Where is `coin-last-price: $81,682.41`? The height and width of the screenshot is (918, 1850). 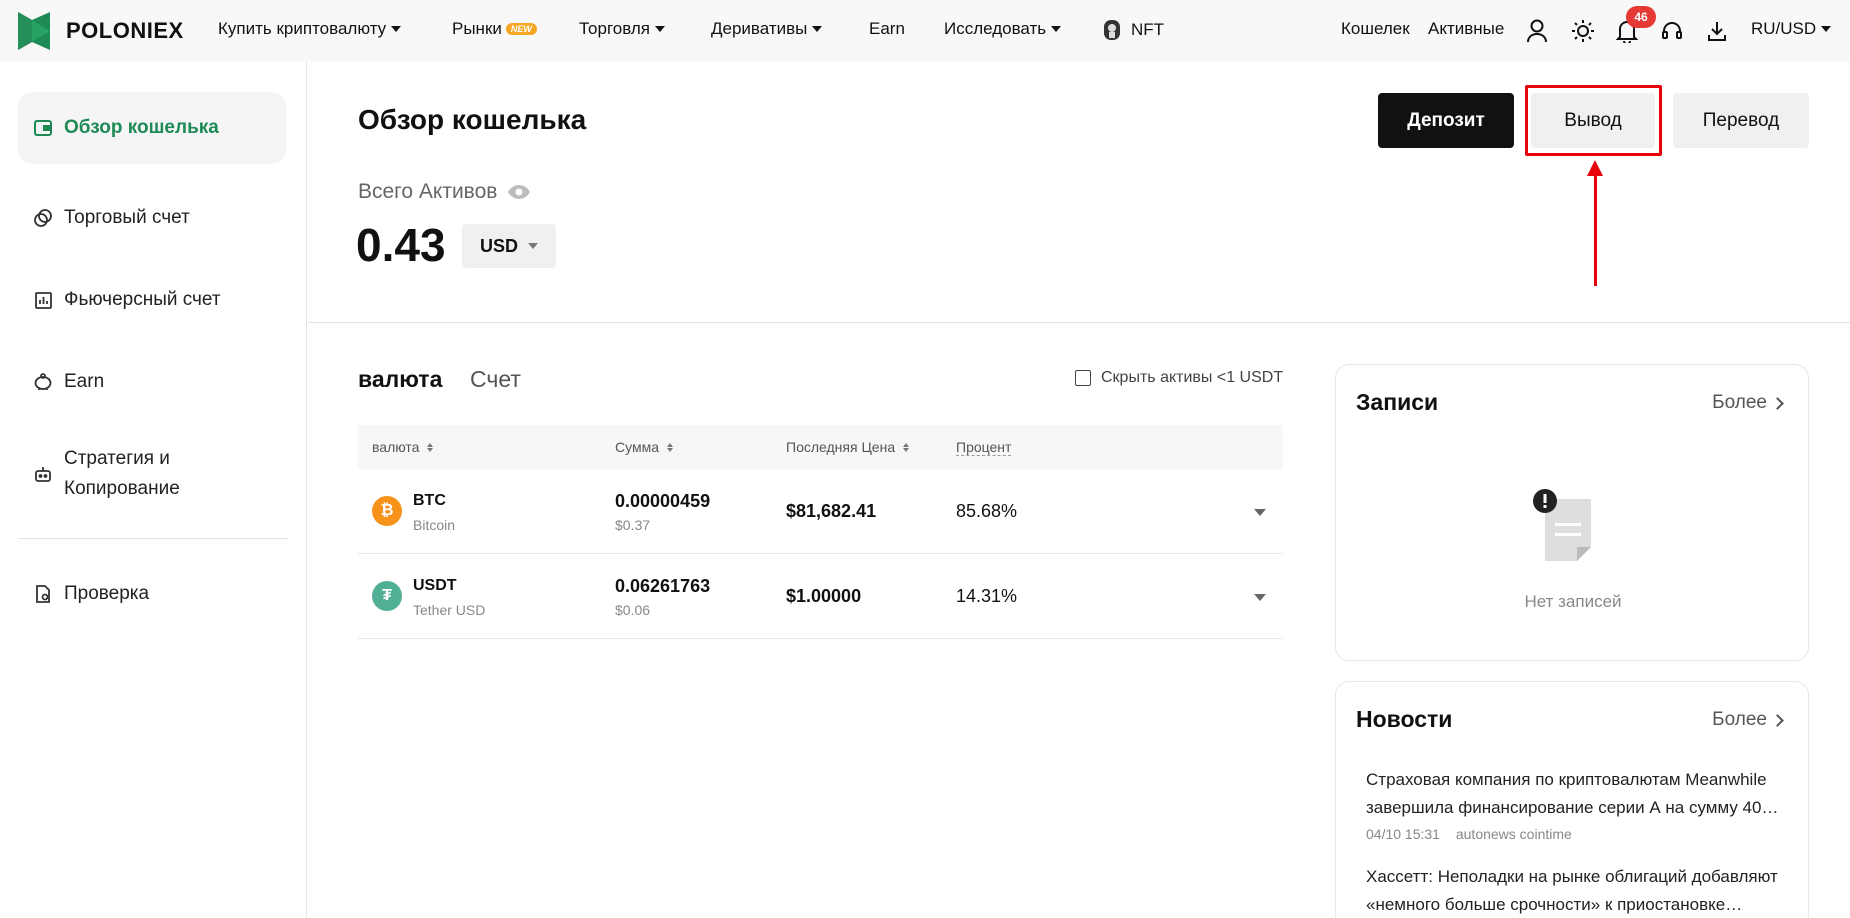 coin-last-price: $81,682.41 is located at coordinates (831, 511).